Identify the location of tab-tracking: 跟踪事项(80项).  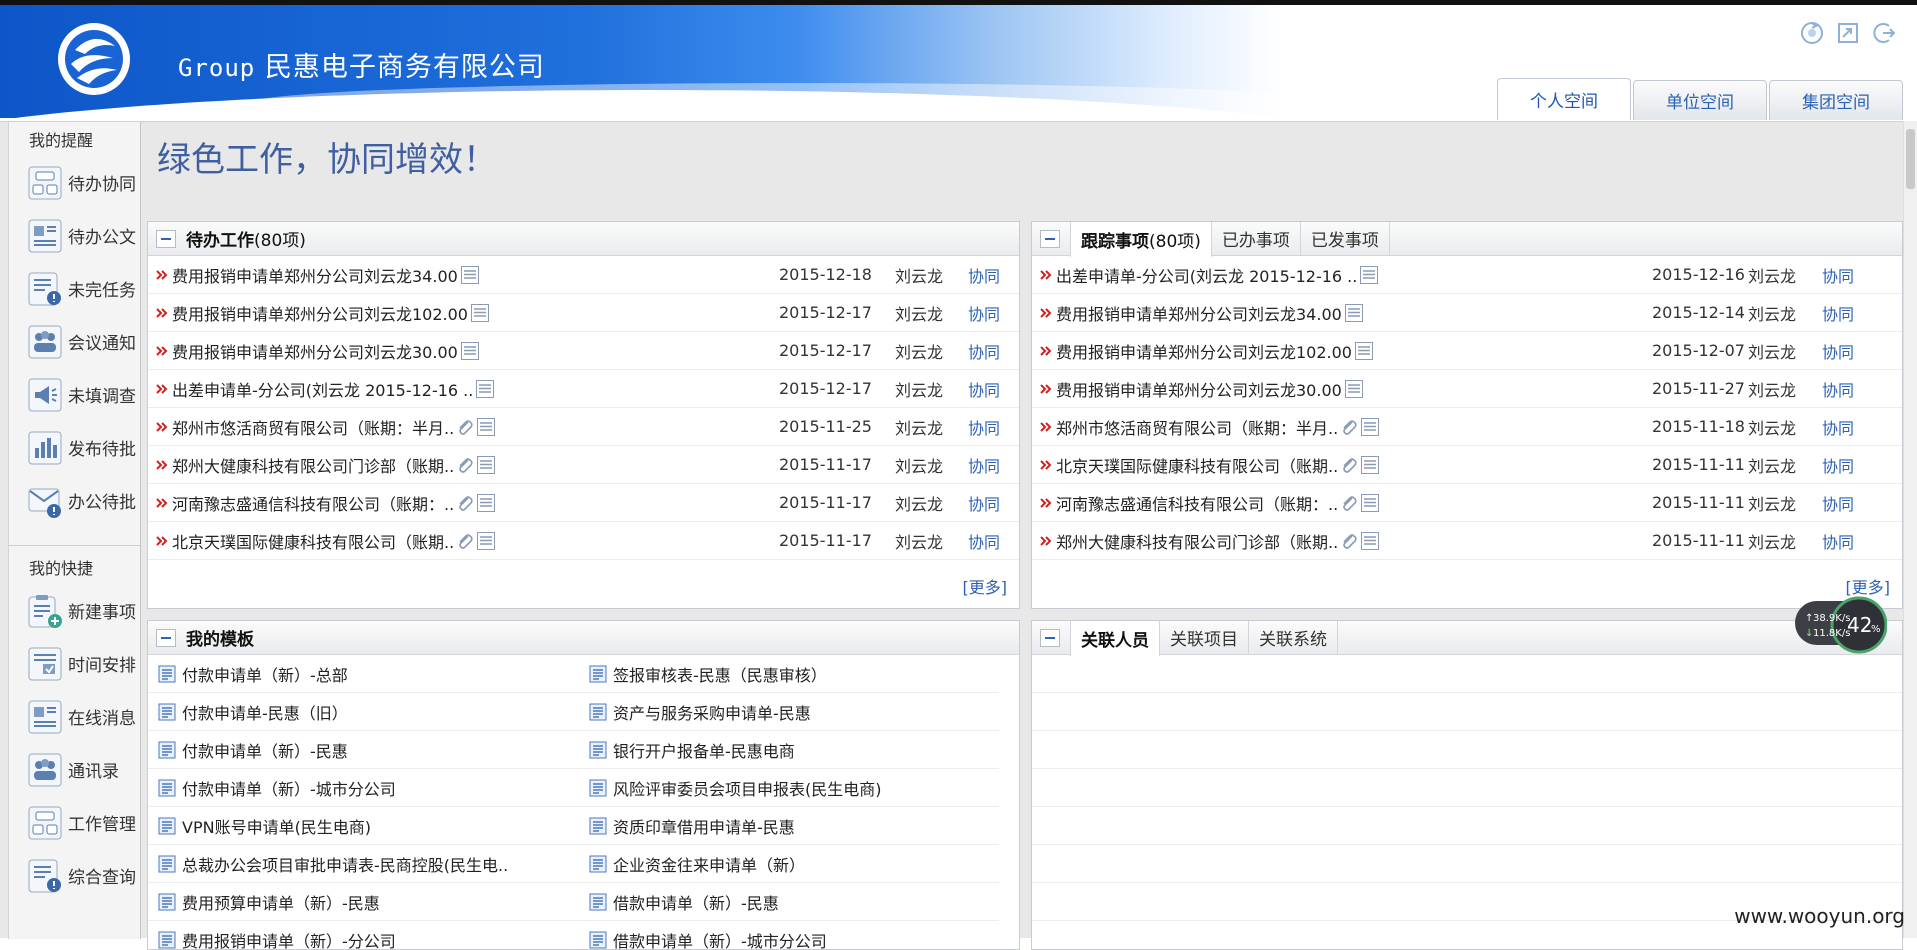
(1141, 239).